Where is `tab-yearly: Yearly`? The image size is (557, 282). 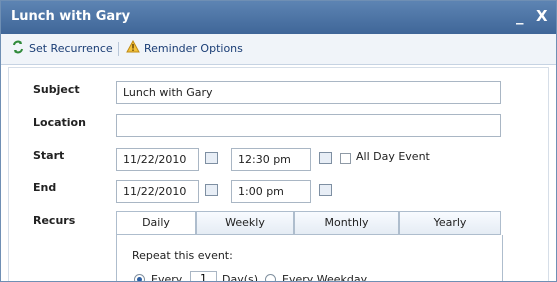 tab-yearly: Yearly is located at coordinates (450, 222).